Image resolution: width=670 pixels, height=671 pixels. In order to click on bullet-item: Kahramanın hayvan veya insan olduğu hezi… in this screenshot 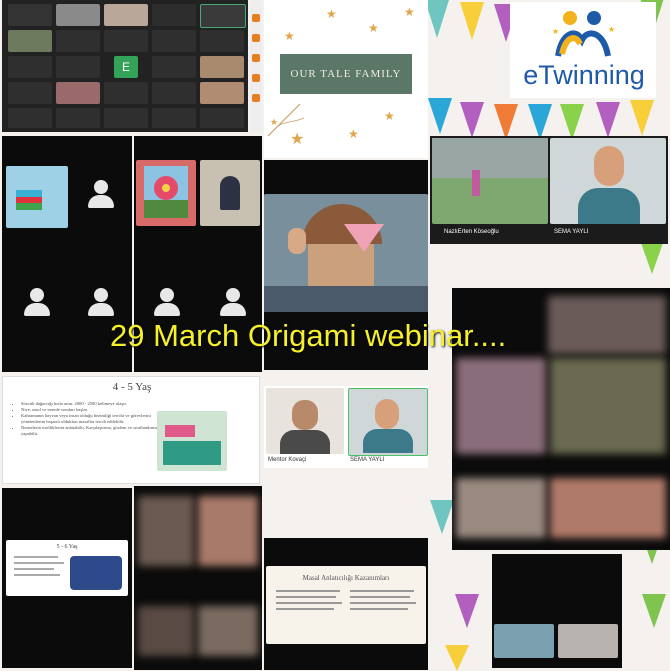, I will do `click(96, 419)`.